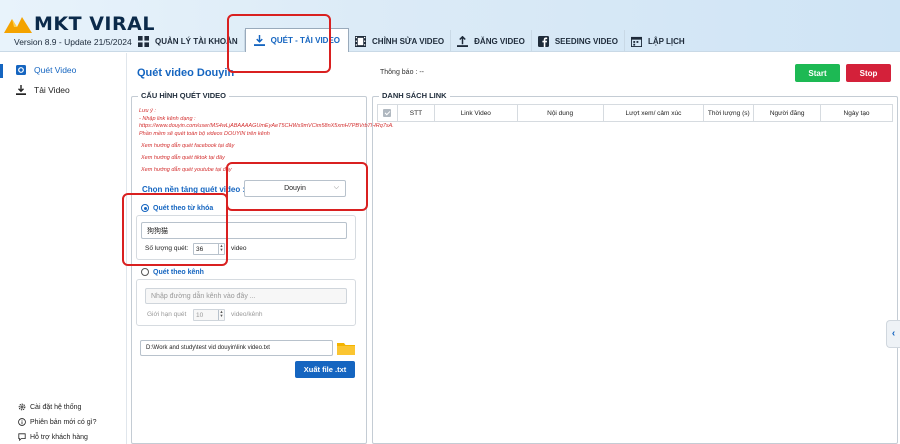 The width and height of the screenshot is (900, 444). What do you see at coordinates (22, 422) in the screenshot?
I see `info-icon` at bounding box center [22, 422].